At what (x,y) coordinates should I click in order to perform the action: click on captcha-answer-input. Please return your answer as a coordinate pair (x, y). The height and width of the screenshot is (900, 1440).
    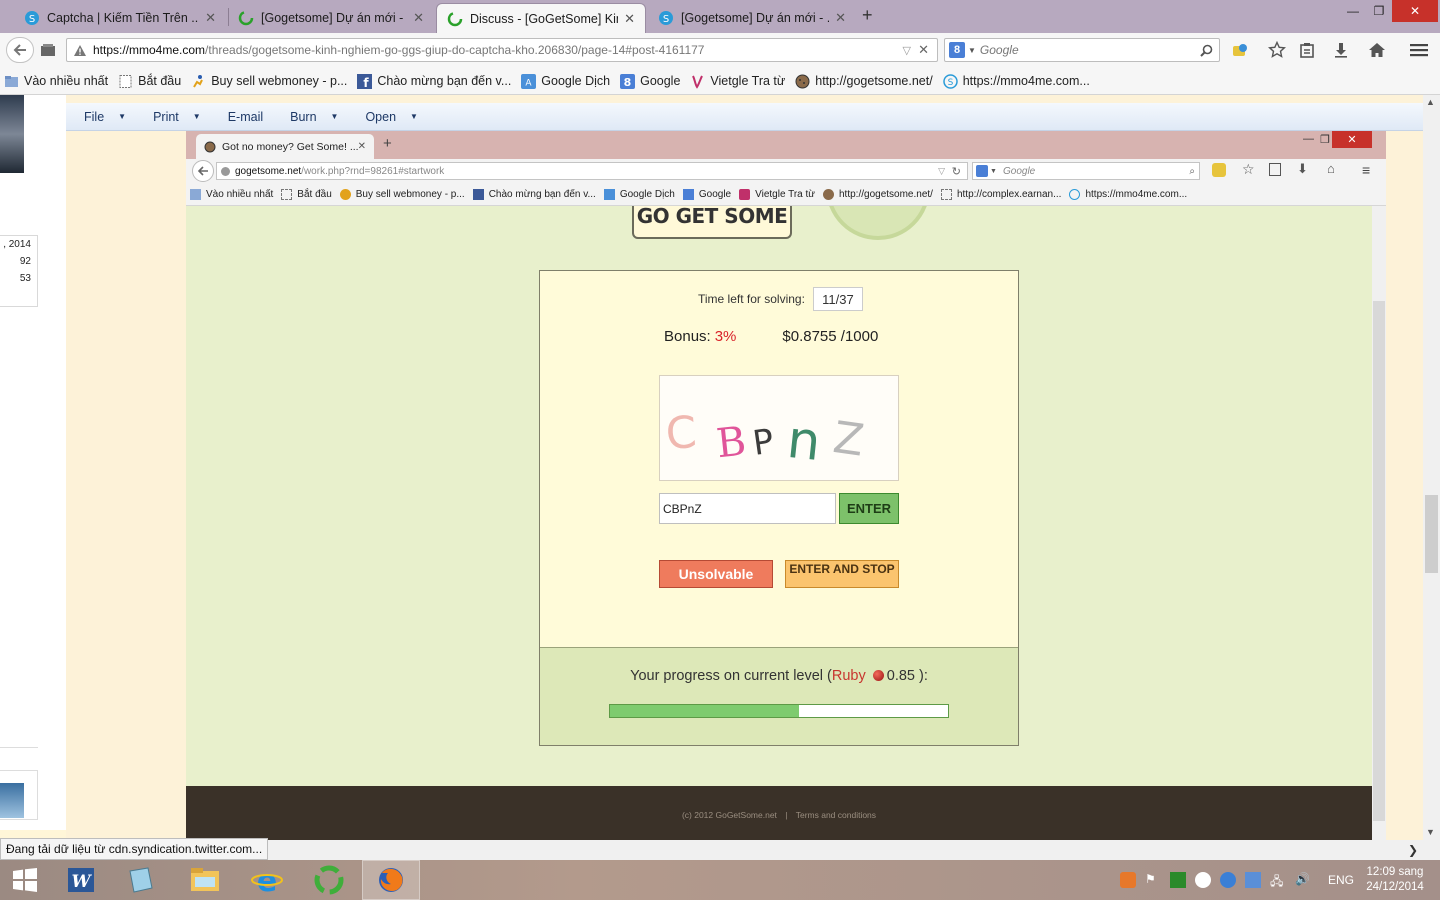
    Looking at the image, I should click on (747, 508).